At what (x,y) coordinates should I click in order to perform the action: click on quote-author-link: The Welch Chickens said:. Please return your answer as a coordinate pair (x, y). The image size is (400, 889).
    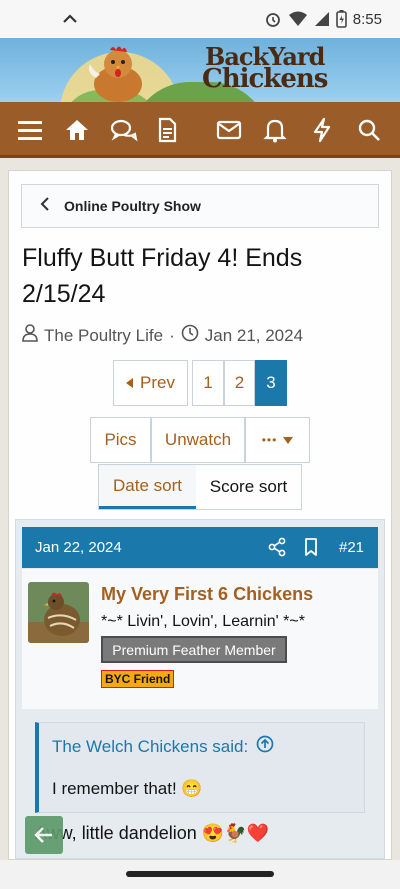
    Looking at the image, I should click on (163, 746).